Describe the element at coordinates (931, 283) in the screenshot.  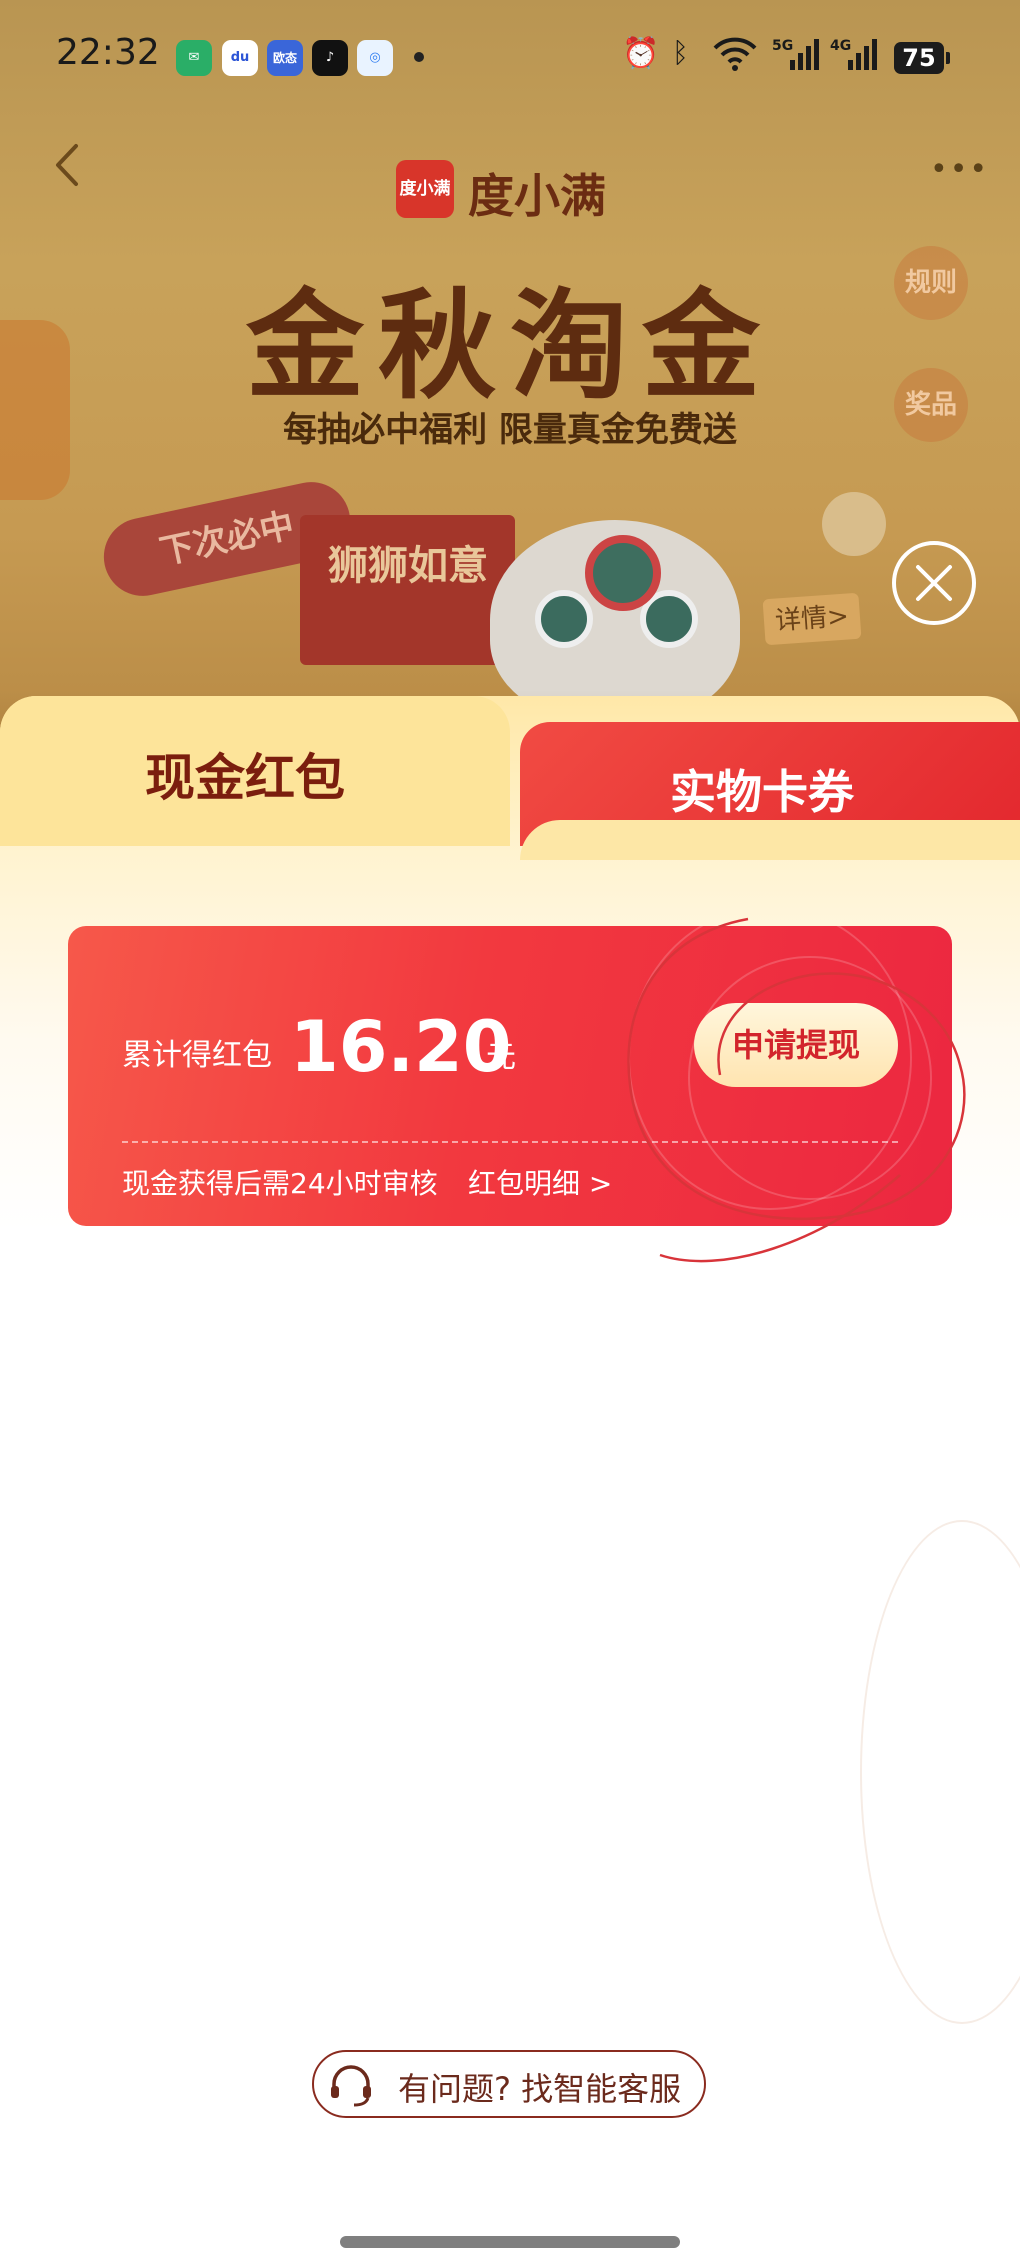
I see `rules-button: 规则` at that location.